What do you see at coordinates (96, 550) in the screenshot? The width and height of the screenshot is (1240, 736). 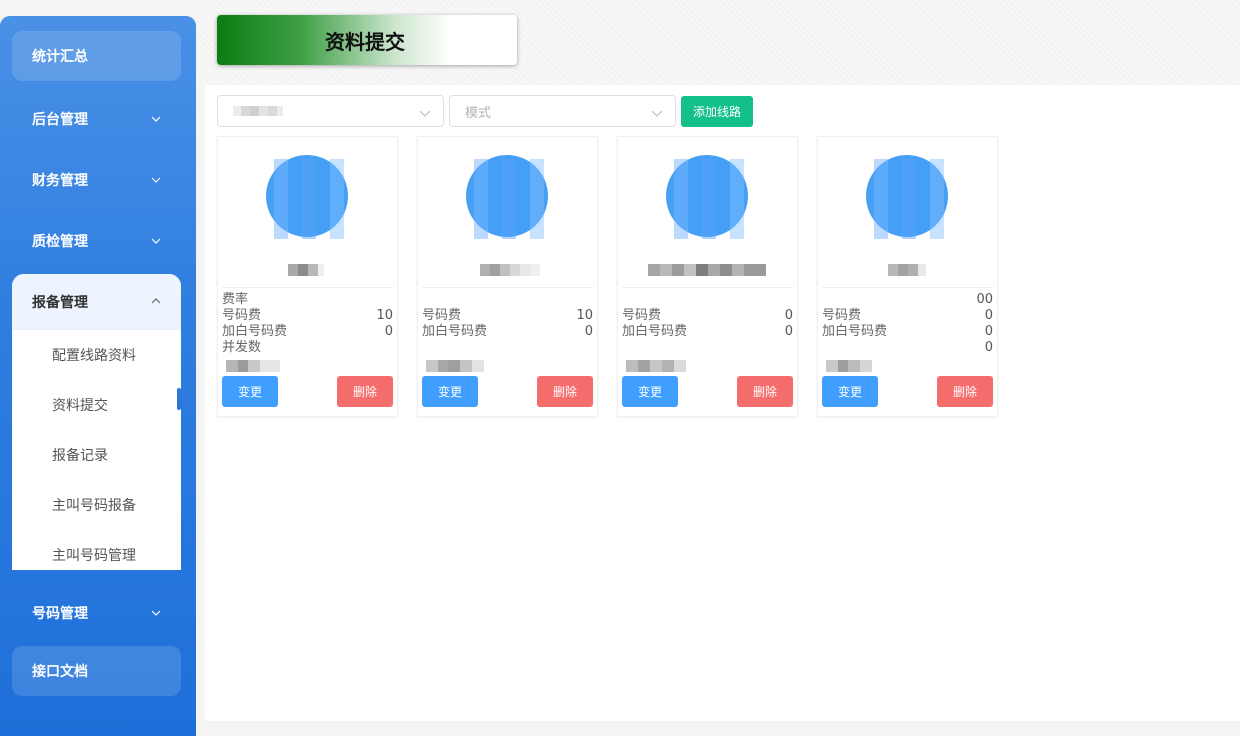 I see `sidebar-sub-item-caller-number-management: 主叫号码管理` at bounding box center [96, 550].